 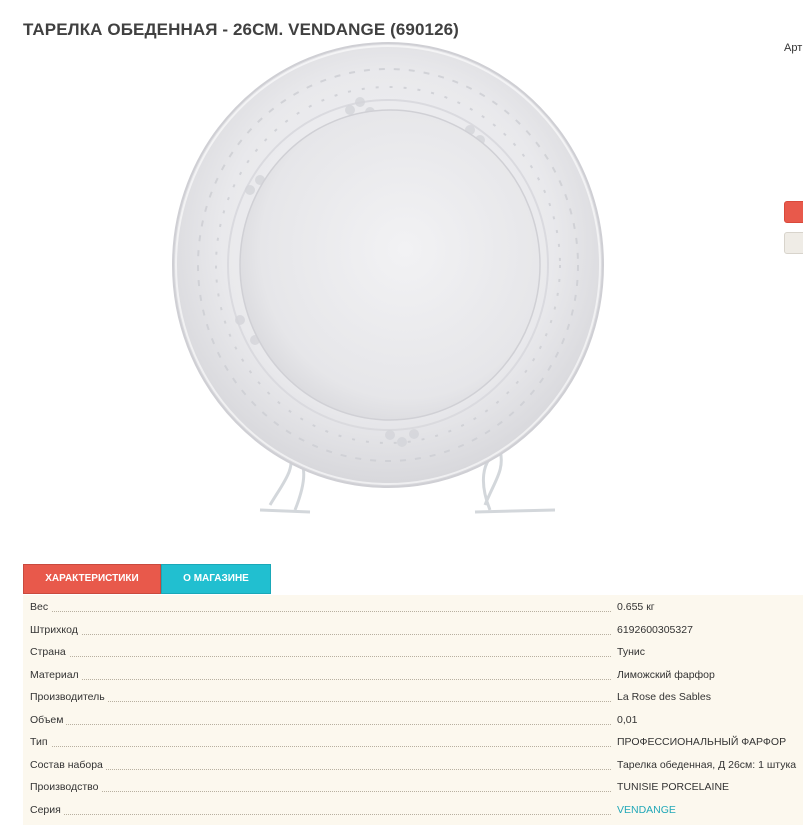 I want to click on spec-label: Страна, so click(x=49, y=652).